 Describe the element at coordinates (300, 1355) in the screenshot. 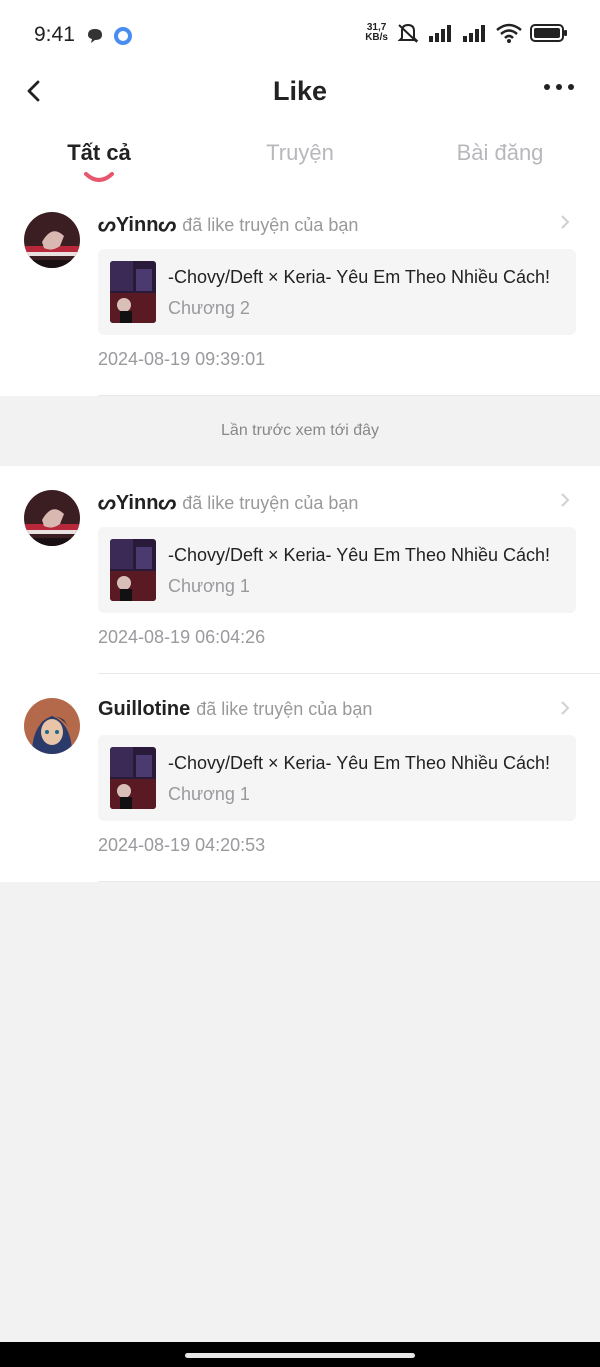

I see `home-indicator` at that location.